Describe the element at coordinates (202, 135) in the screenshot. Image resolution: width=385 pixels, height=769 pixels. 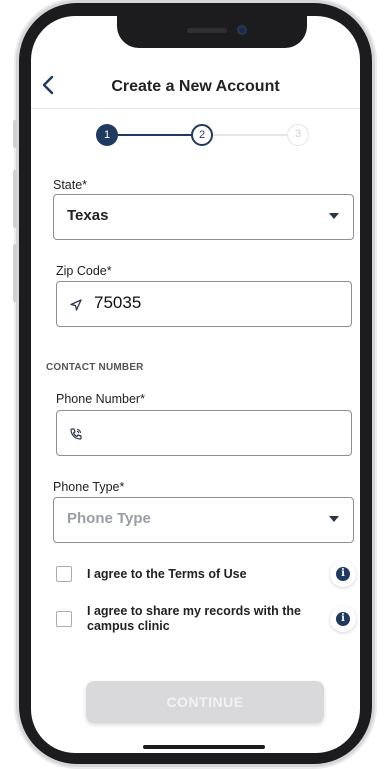
I see `step-2: 2` at that location.